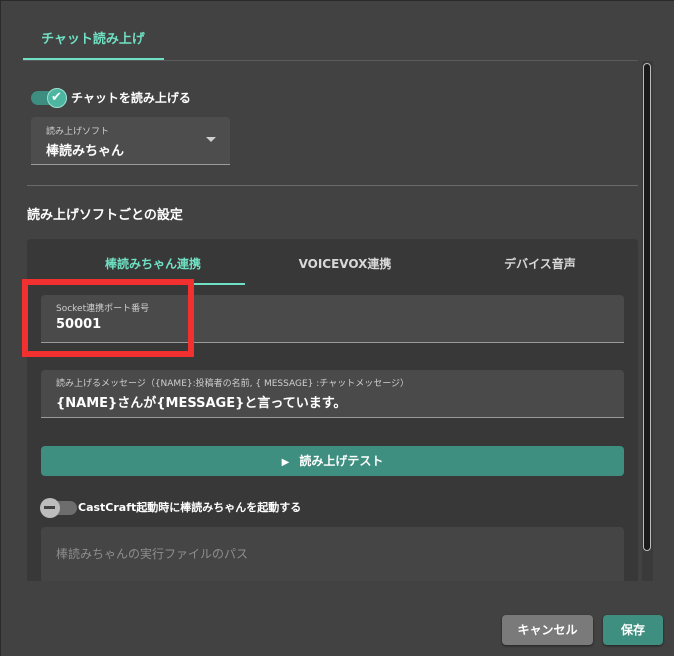  I want to click on launch-bouyomi-toggle, so click(58, 508).